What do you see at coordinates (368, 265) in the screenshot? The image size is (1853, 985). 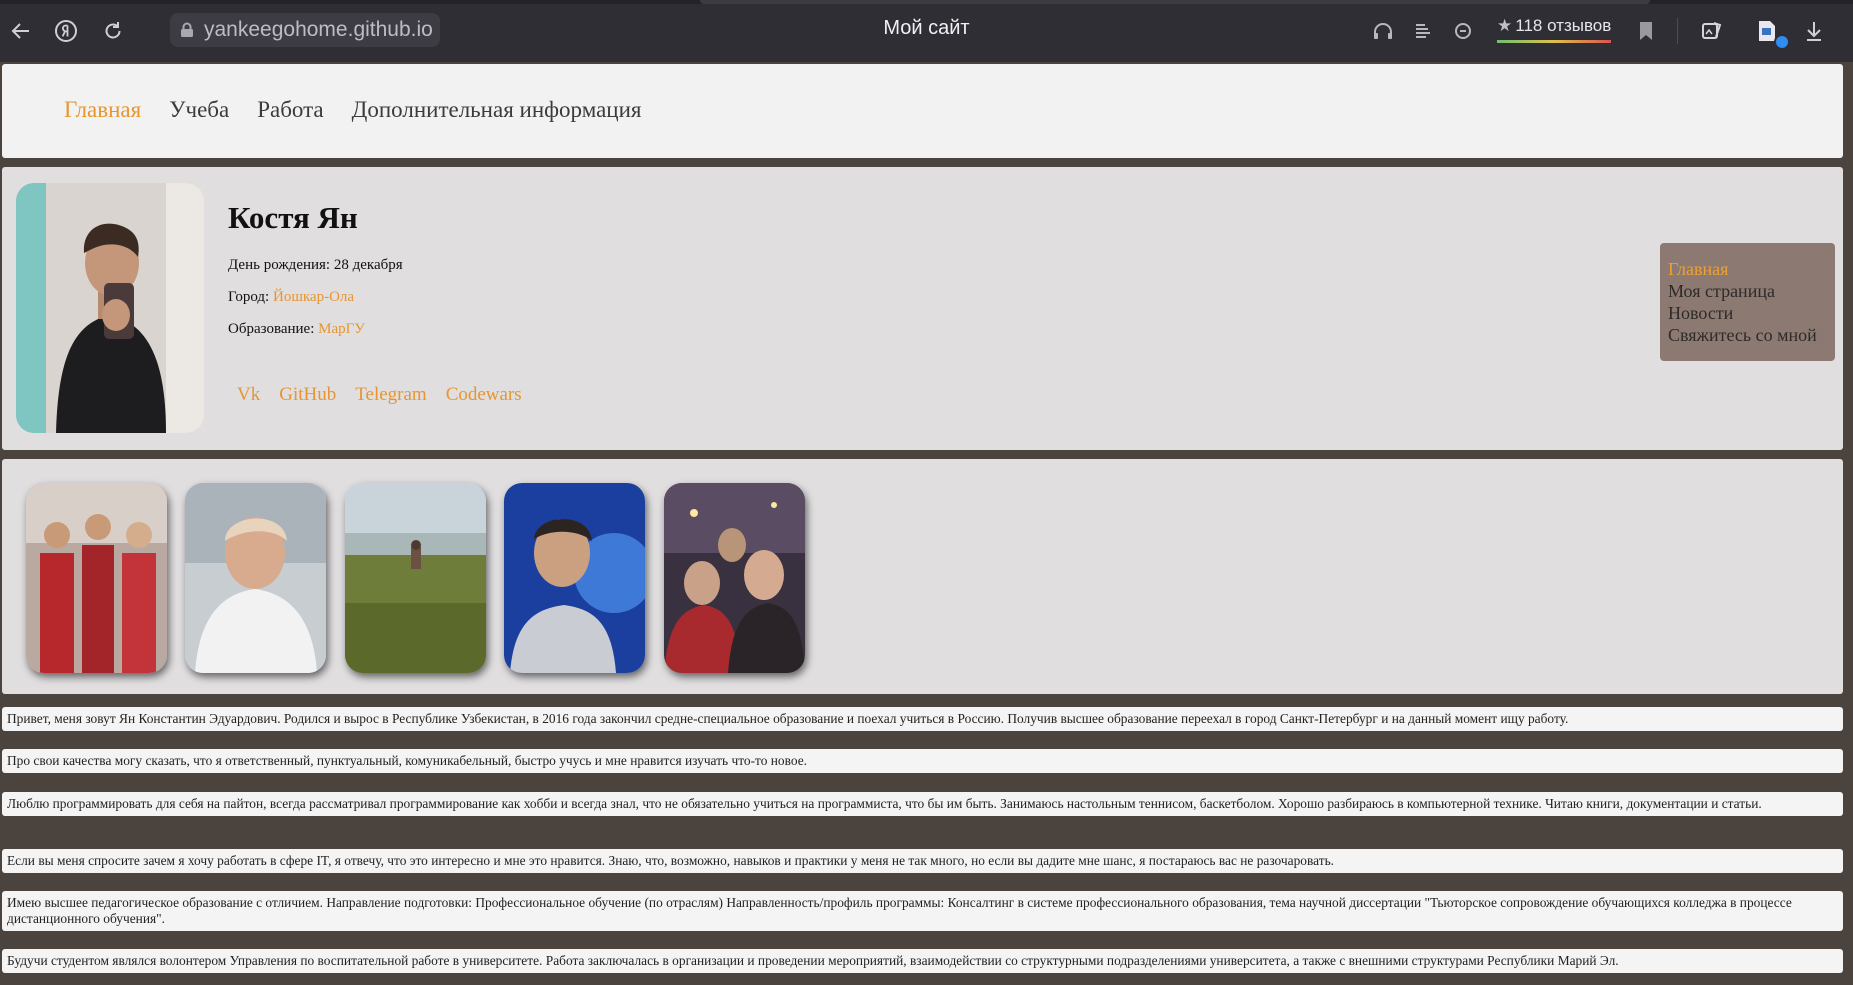 I see `birthday-value: 28 декабря` at bounding box center [368, 265].